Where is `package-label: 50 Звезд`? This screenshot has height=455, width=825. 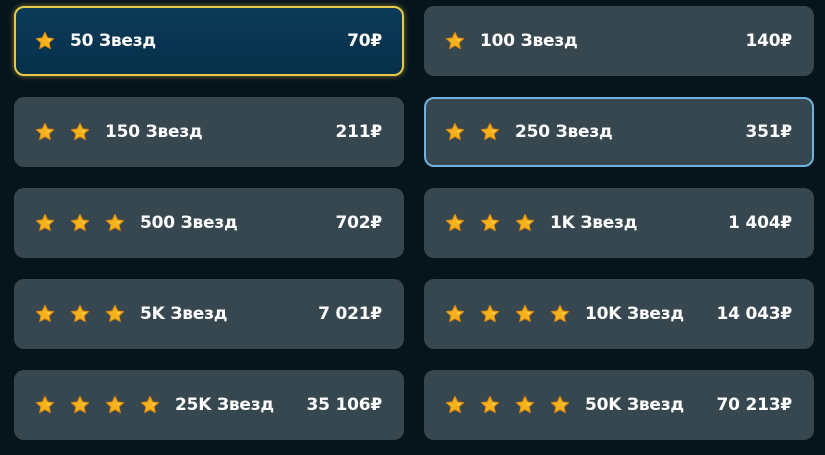
package-label: 50 Звезд is located at coordinates (113, 41).